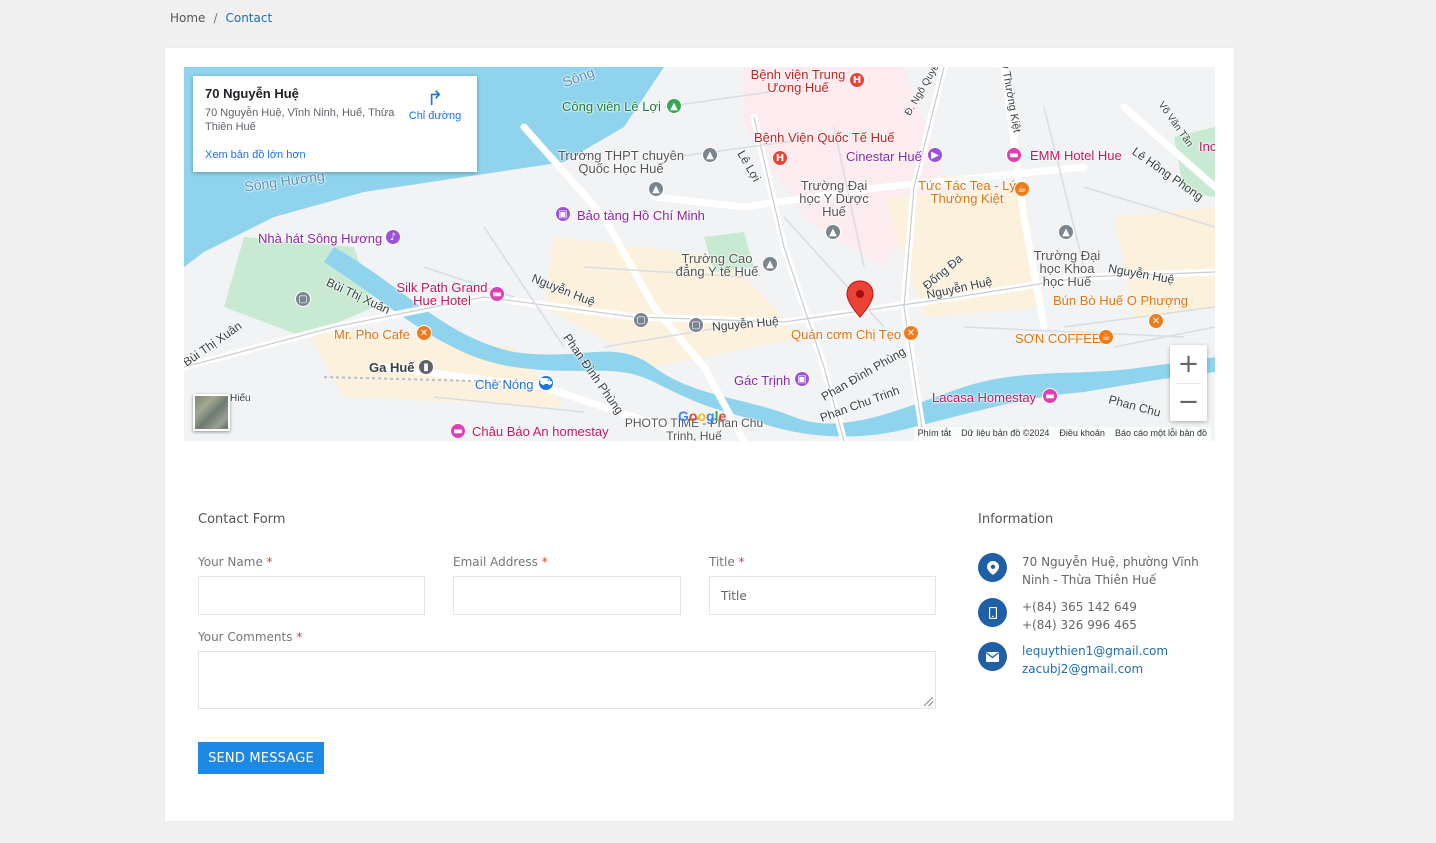  What do you see at coordinates (824, 137) in the screenshot?
I see `map-label: Bệnh Viện Quốc Tế Huế` at bounding box center [824, 137].